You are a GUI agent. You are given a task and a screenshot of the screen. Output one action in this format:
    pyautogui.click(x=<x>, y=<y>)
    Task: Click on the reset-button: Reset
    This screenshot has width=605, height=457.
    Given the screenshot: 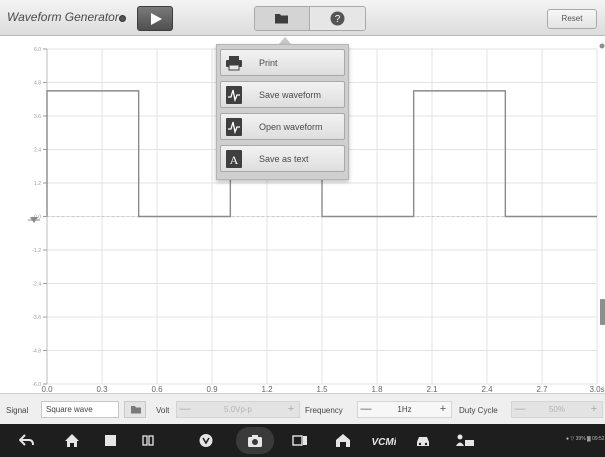 What is the action you would take?
    pyautogui.click(x=572, y=19)
    